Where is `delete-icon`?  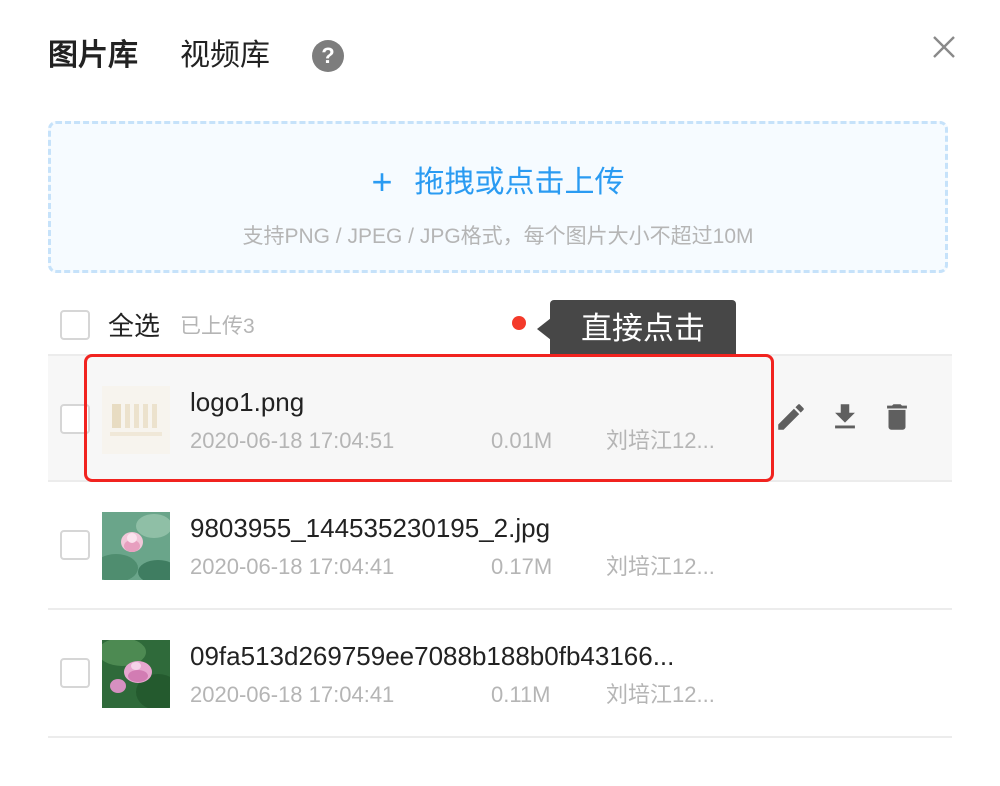 delete-icon is located at coordinates (897, 417).